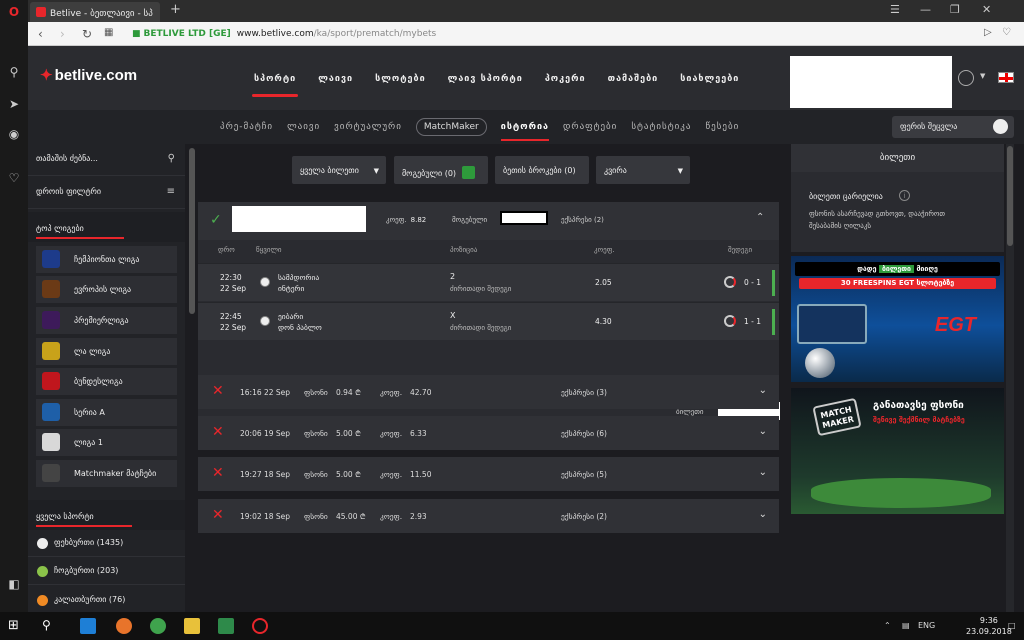  What do you see at coordinates (709, 79) in the screenshot?
I see `main-nav-item-news: სიახლეები` at bounding box center [709, 79].